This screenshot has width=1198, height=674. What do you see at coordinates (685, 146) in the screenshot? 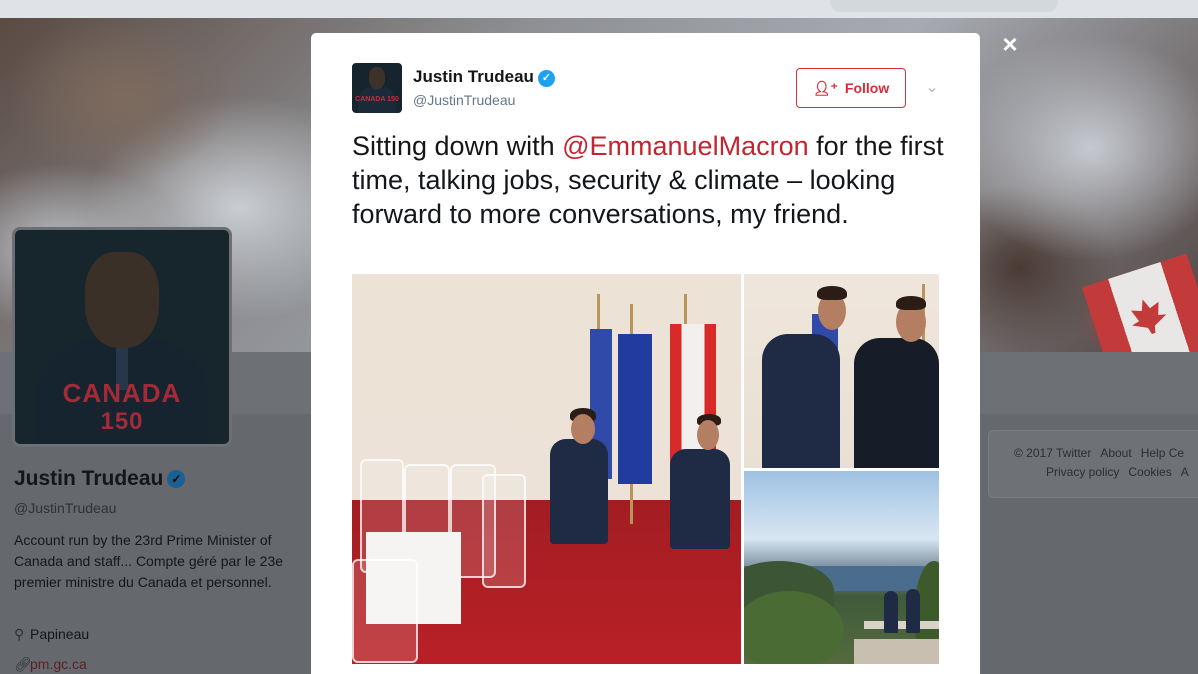
I see `tweet-mention-link: @EmmanuelMacron` at bounding box center [685, 146].